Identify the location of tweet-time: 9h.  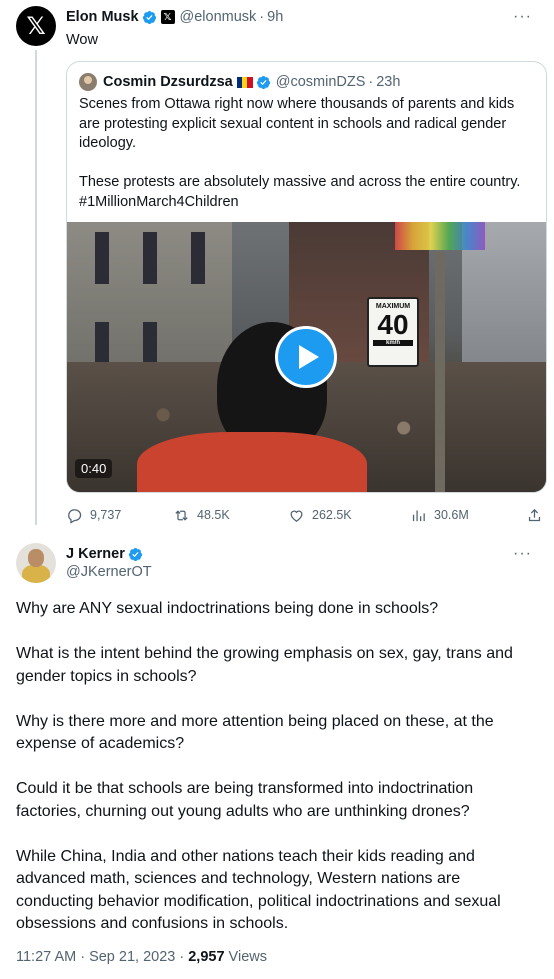
(275, 17).